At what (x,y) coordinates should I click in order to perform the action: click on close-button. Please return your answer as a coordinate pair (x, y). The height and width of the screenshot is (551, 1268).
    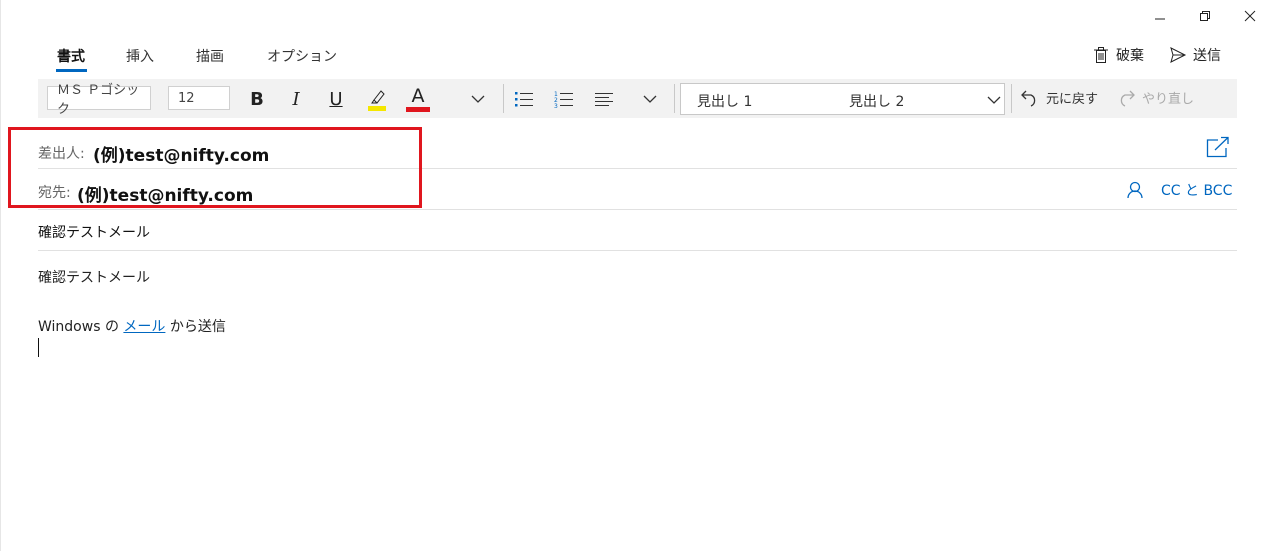
    Looking at the image, I should click on (1247, 16).